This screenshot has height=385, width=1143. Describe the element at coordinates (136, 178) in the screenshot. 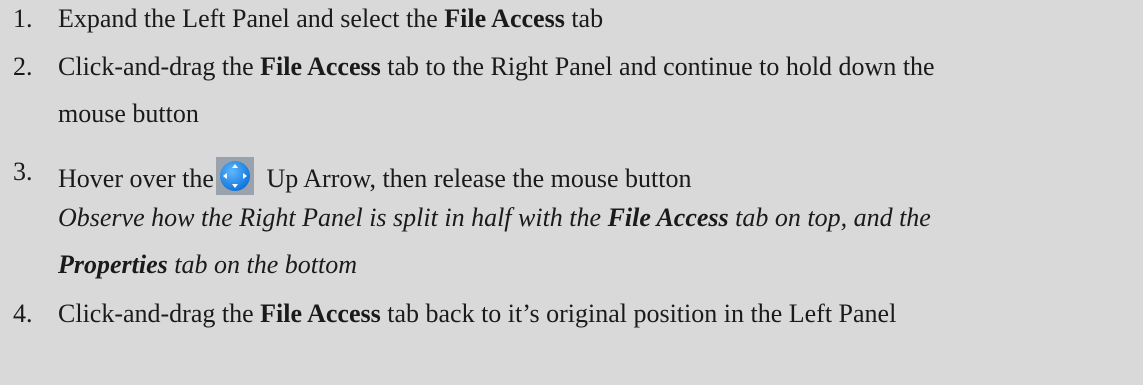

I see `step-text-part: Hover over the` at that location.